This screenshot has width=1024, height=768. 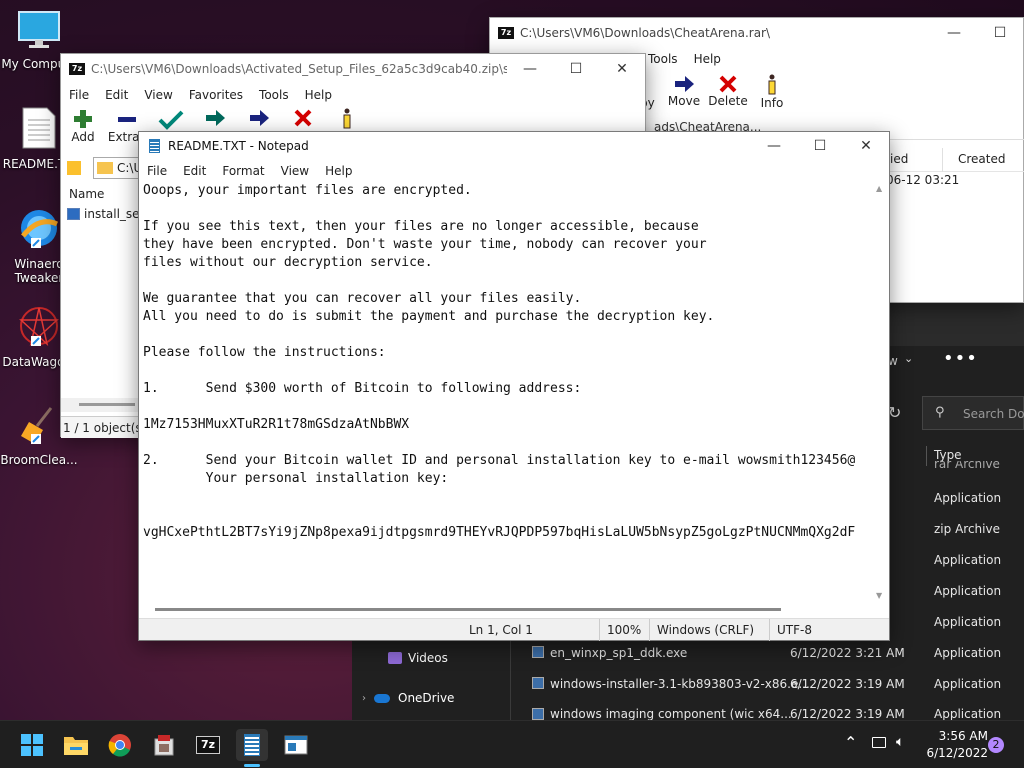 I want to click on column-header-modified: ied, so click(x=899, y=159).